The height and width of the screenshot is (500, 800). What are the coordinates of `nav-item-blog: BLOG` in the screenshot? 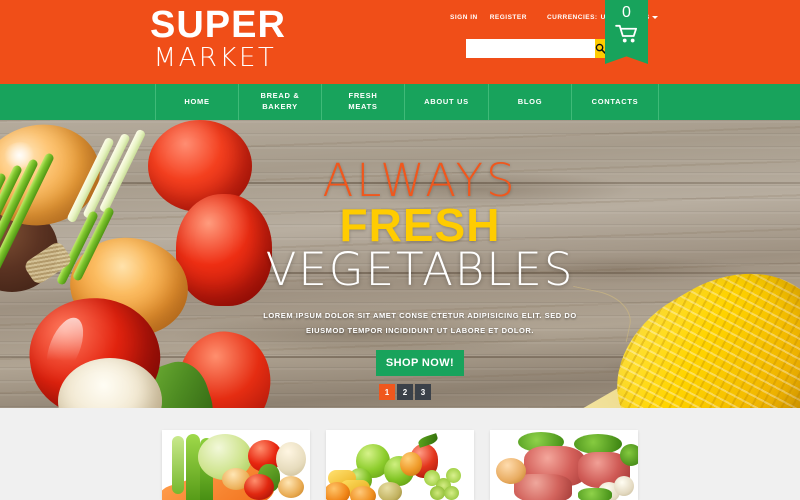 It's located at (529, 102).